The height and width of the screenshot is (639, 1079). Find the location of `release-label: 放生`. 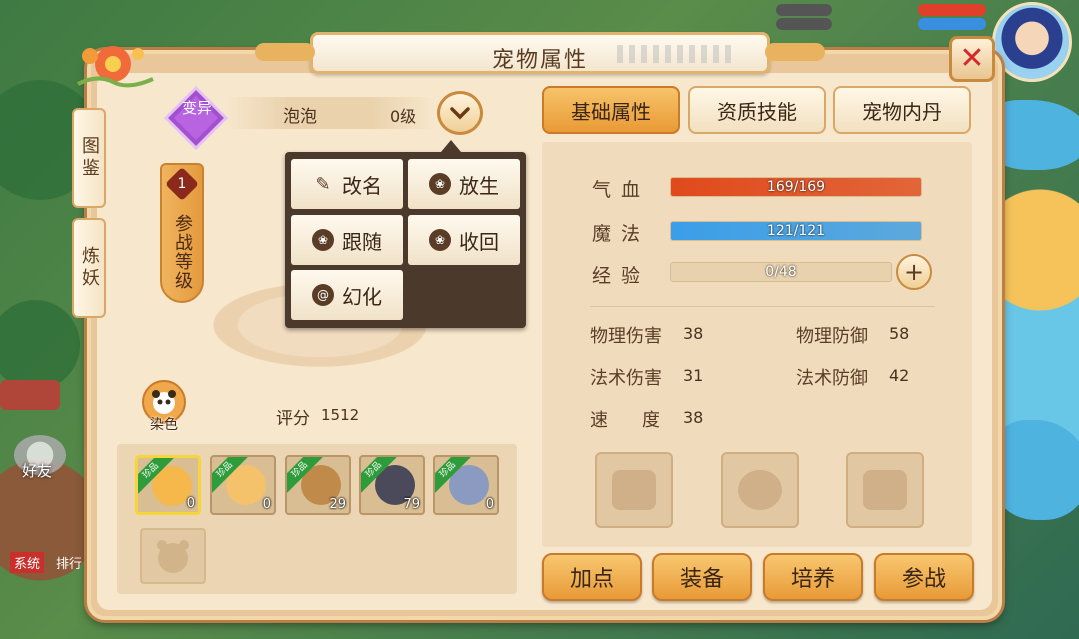

release-label: 放生 is located at coordinates (479, 185).